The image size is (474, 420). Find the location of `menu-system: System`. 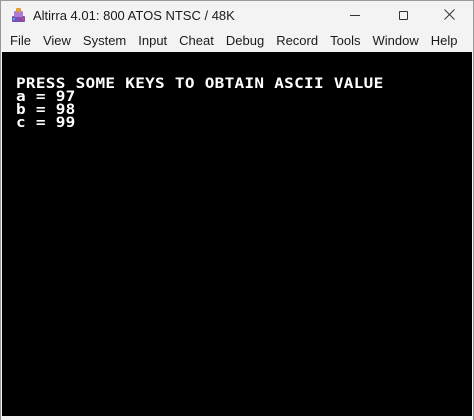

menu-system: System is located at coordinates (104, 41).